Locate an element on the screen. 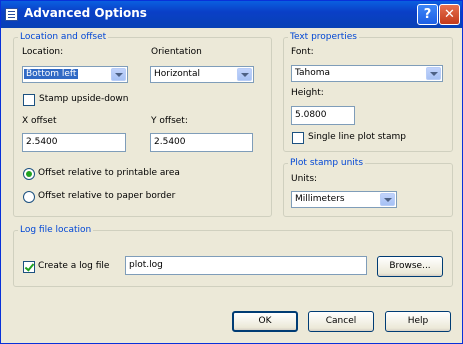 The height and width of the screenshot is (344, 463). plot-units-group: Plot stamp units is located at coordinates (368, 187).